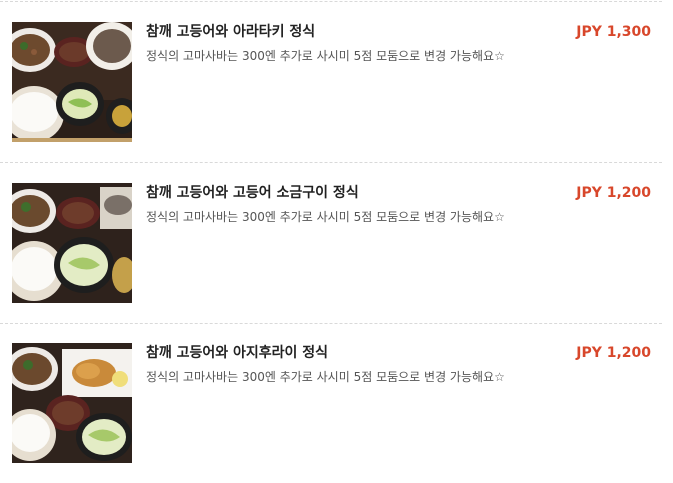 Image resolution: width=673 pixels, height=483 pixels. I want to click on item-price: JPY 1,300, so click(613, 32).